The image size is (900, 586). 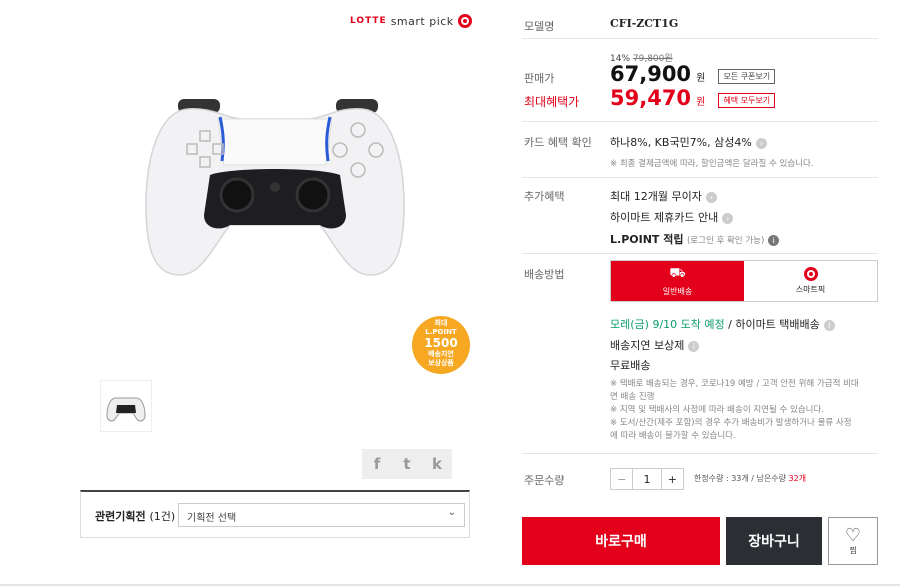 I want to click on coupon-button: 모든 쿠폰보기, so click(x=747, y=76).